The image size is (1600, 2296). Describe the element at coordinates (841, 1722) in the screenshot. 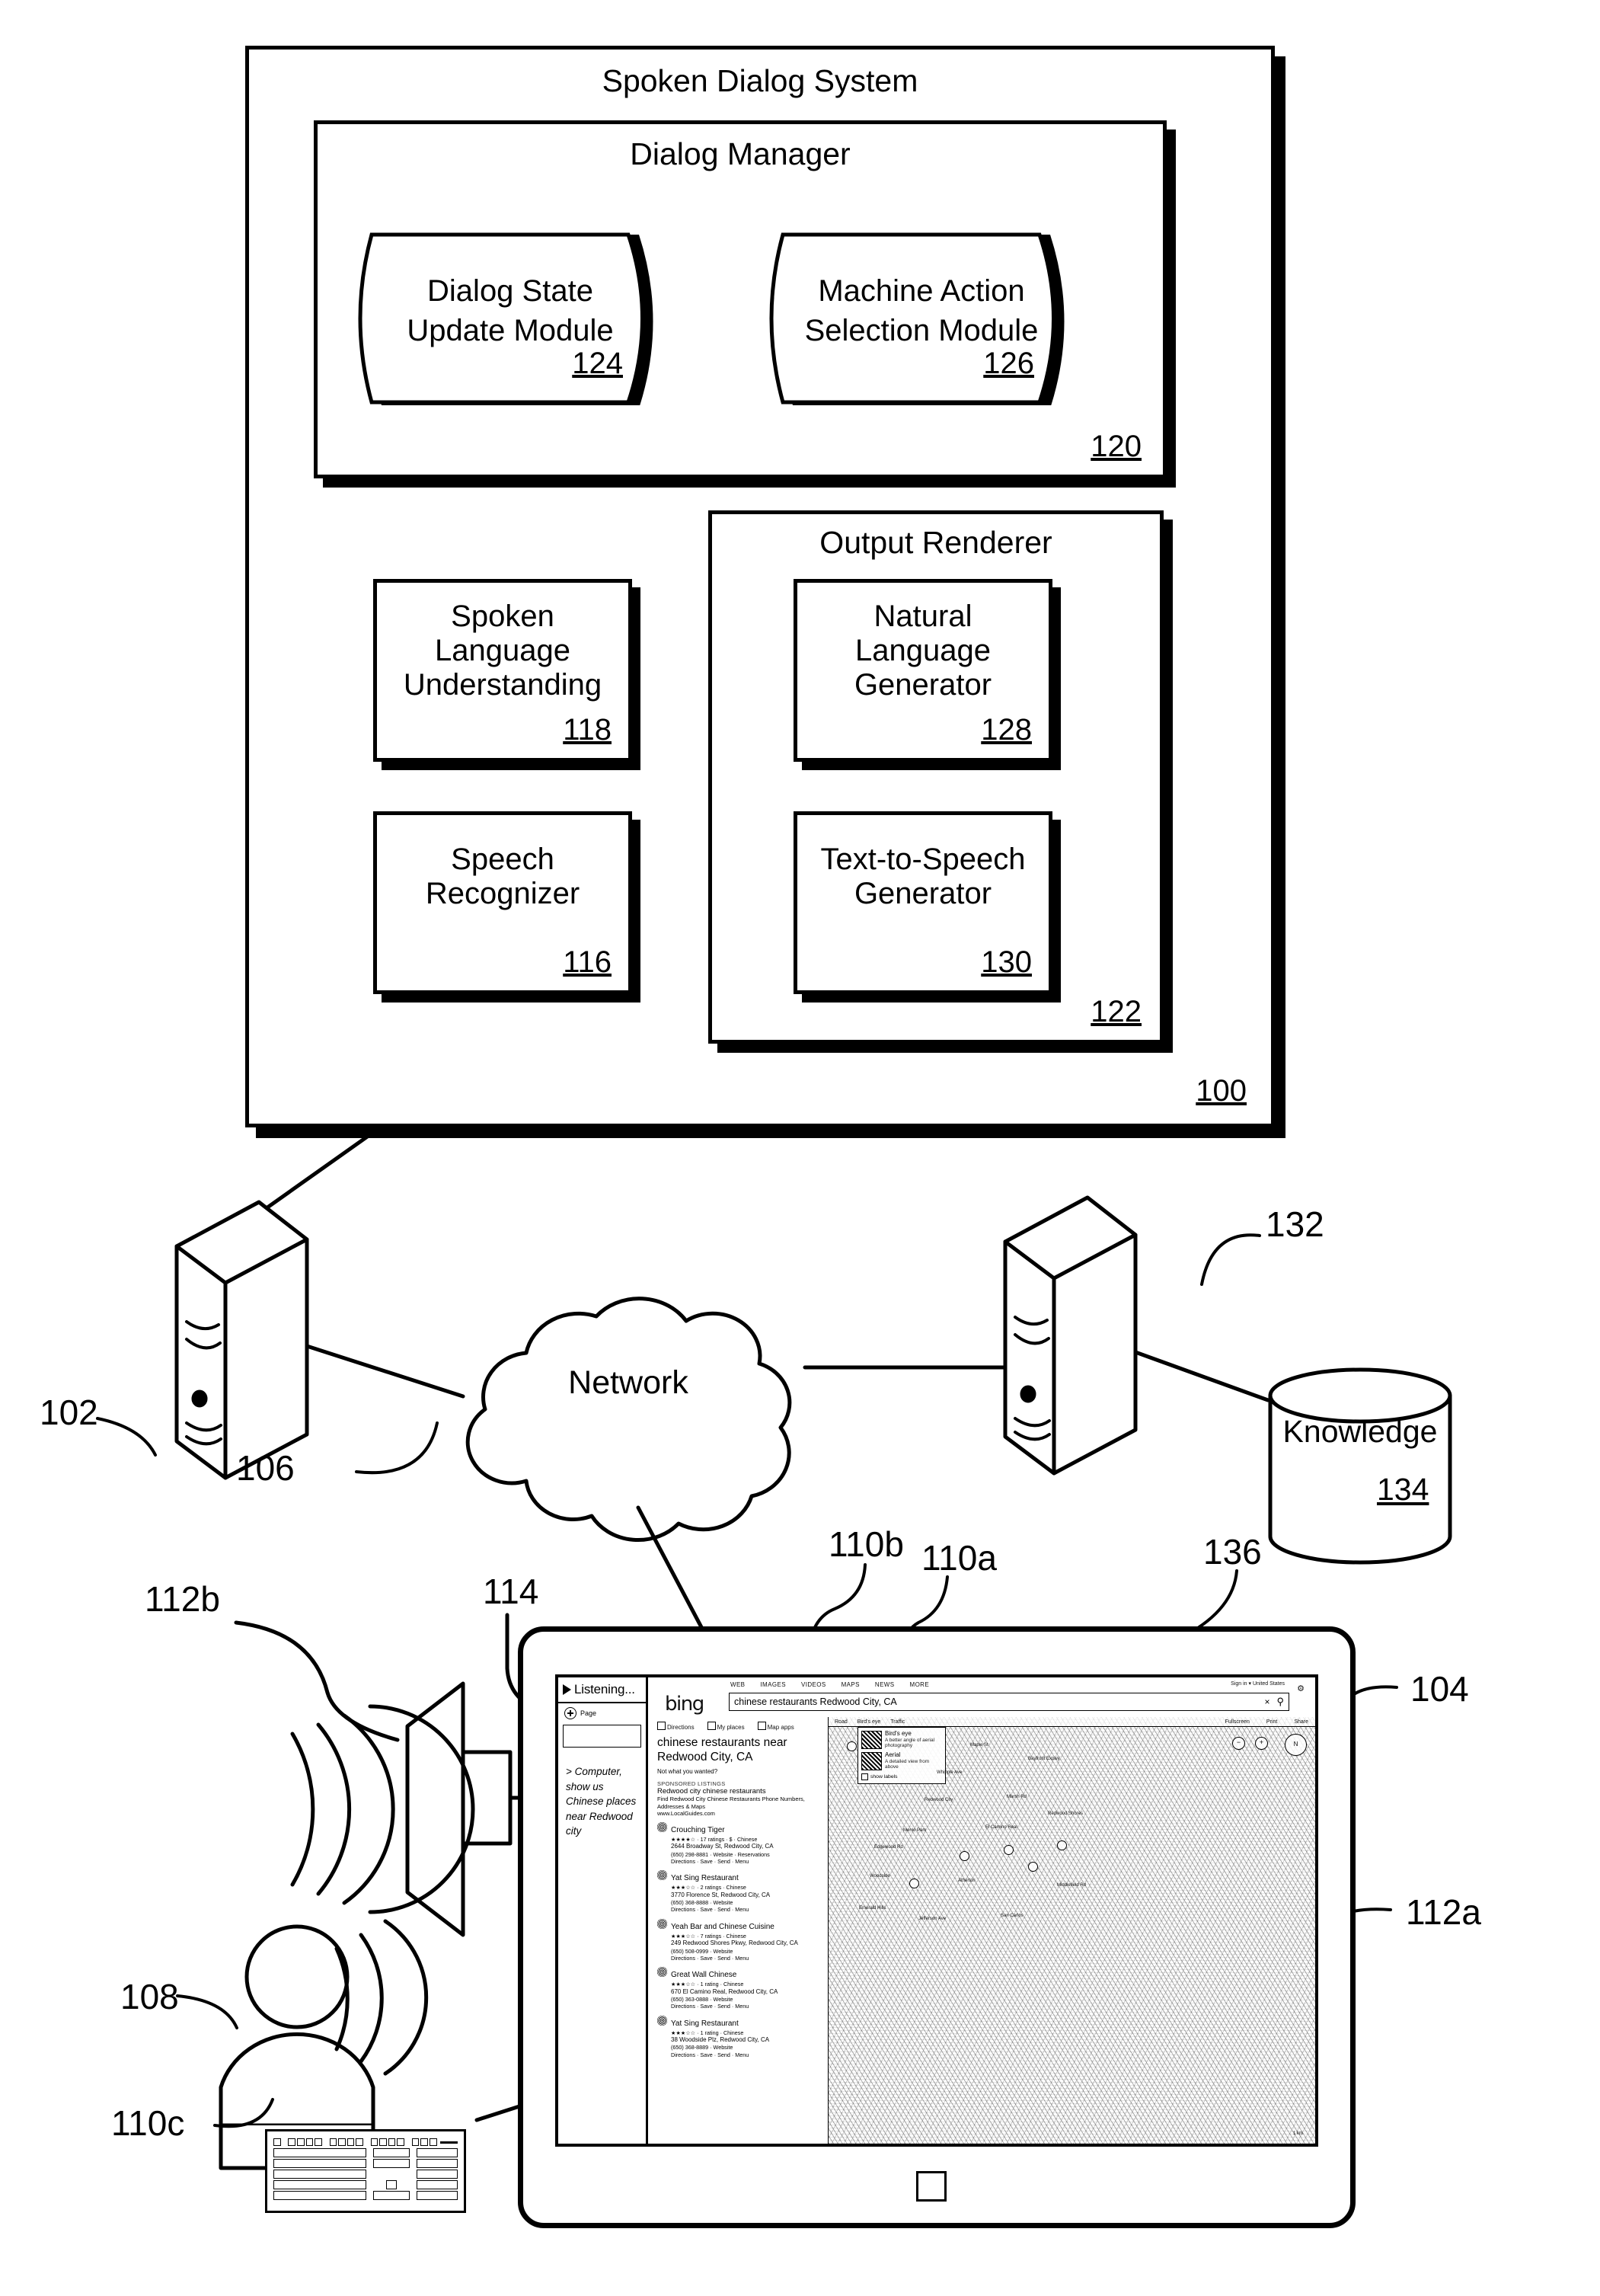

I see `map-style-road: Road` at that location.